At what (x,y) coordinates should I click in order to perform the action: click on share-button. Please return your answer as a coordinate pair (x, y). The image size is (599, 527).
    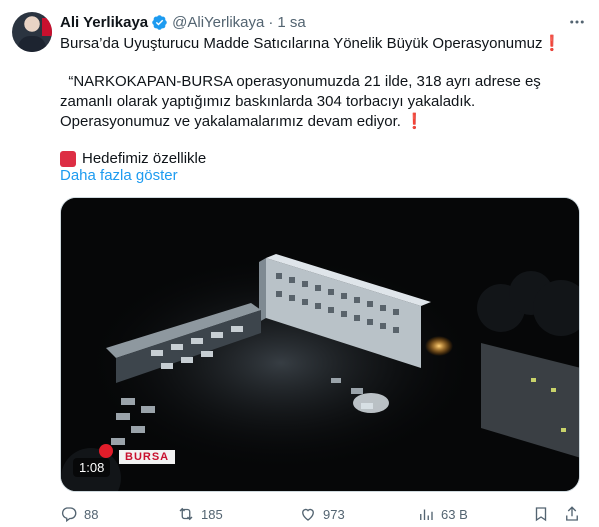
    Looking at the image, I should click on (575, 514).